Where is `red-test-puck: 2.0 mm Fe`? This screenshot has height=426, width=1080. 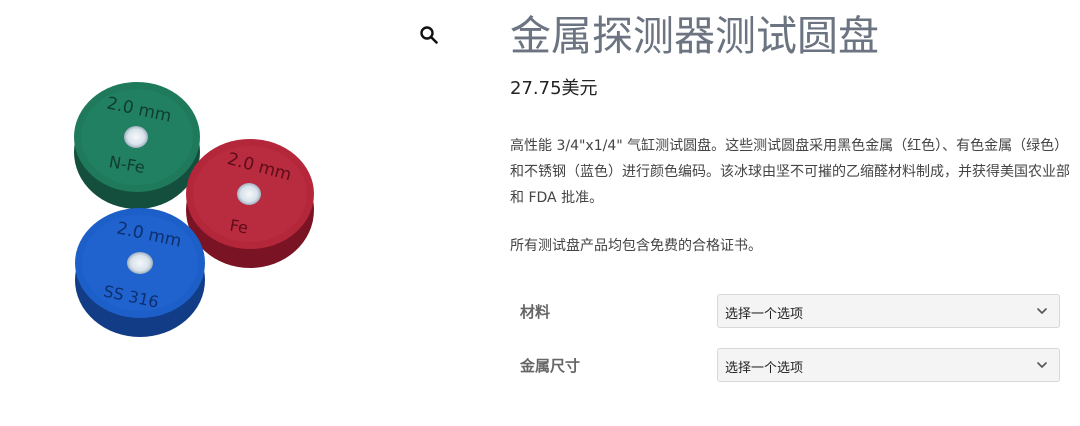 red-test-puck: 2.0 mm Fe is located at coordinates (250, 203).